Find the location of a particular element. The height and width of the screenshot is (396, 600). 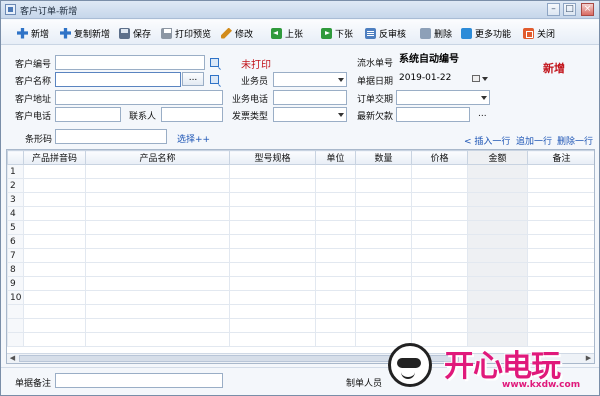

column-header: 价格 is located at coordinates (439, 157).